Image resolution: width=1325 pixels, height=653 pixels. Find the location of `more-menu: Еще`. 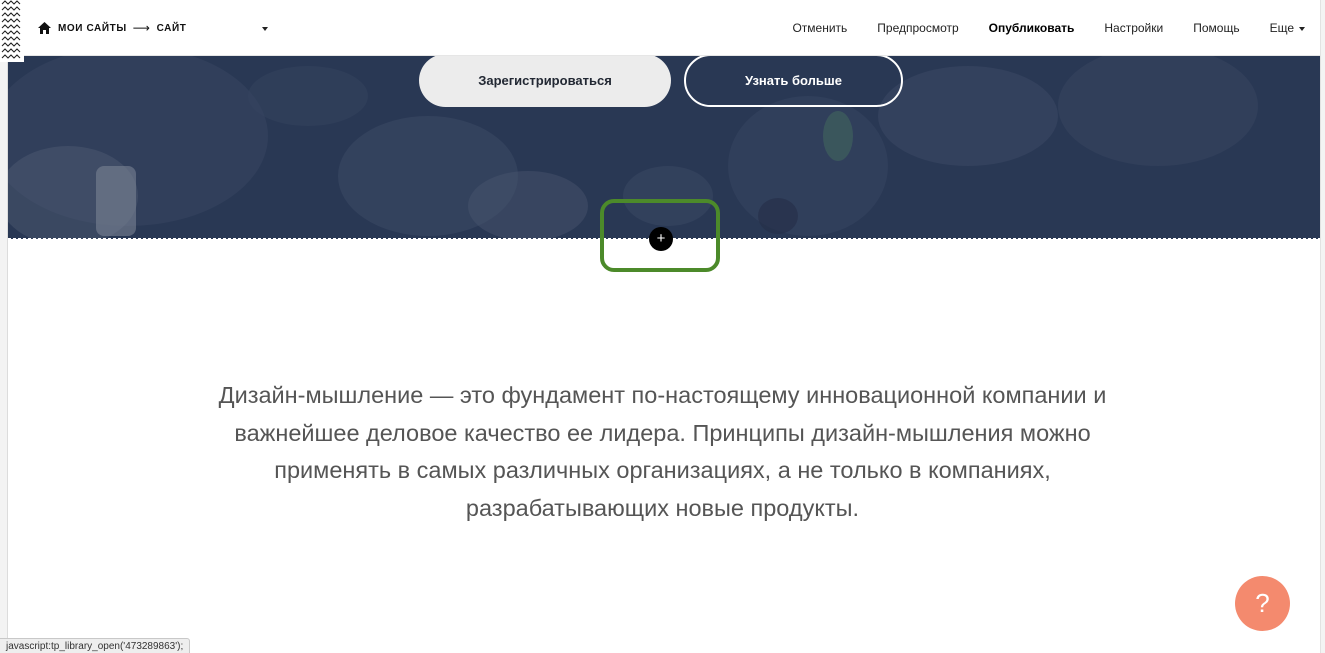

more-menu: Еще is located at coordinates (1287, 28).